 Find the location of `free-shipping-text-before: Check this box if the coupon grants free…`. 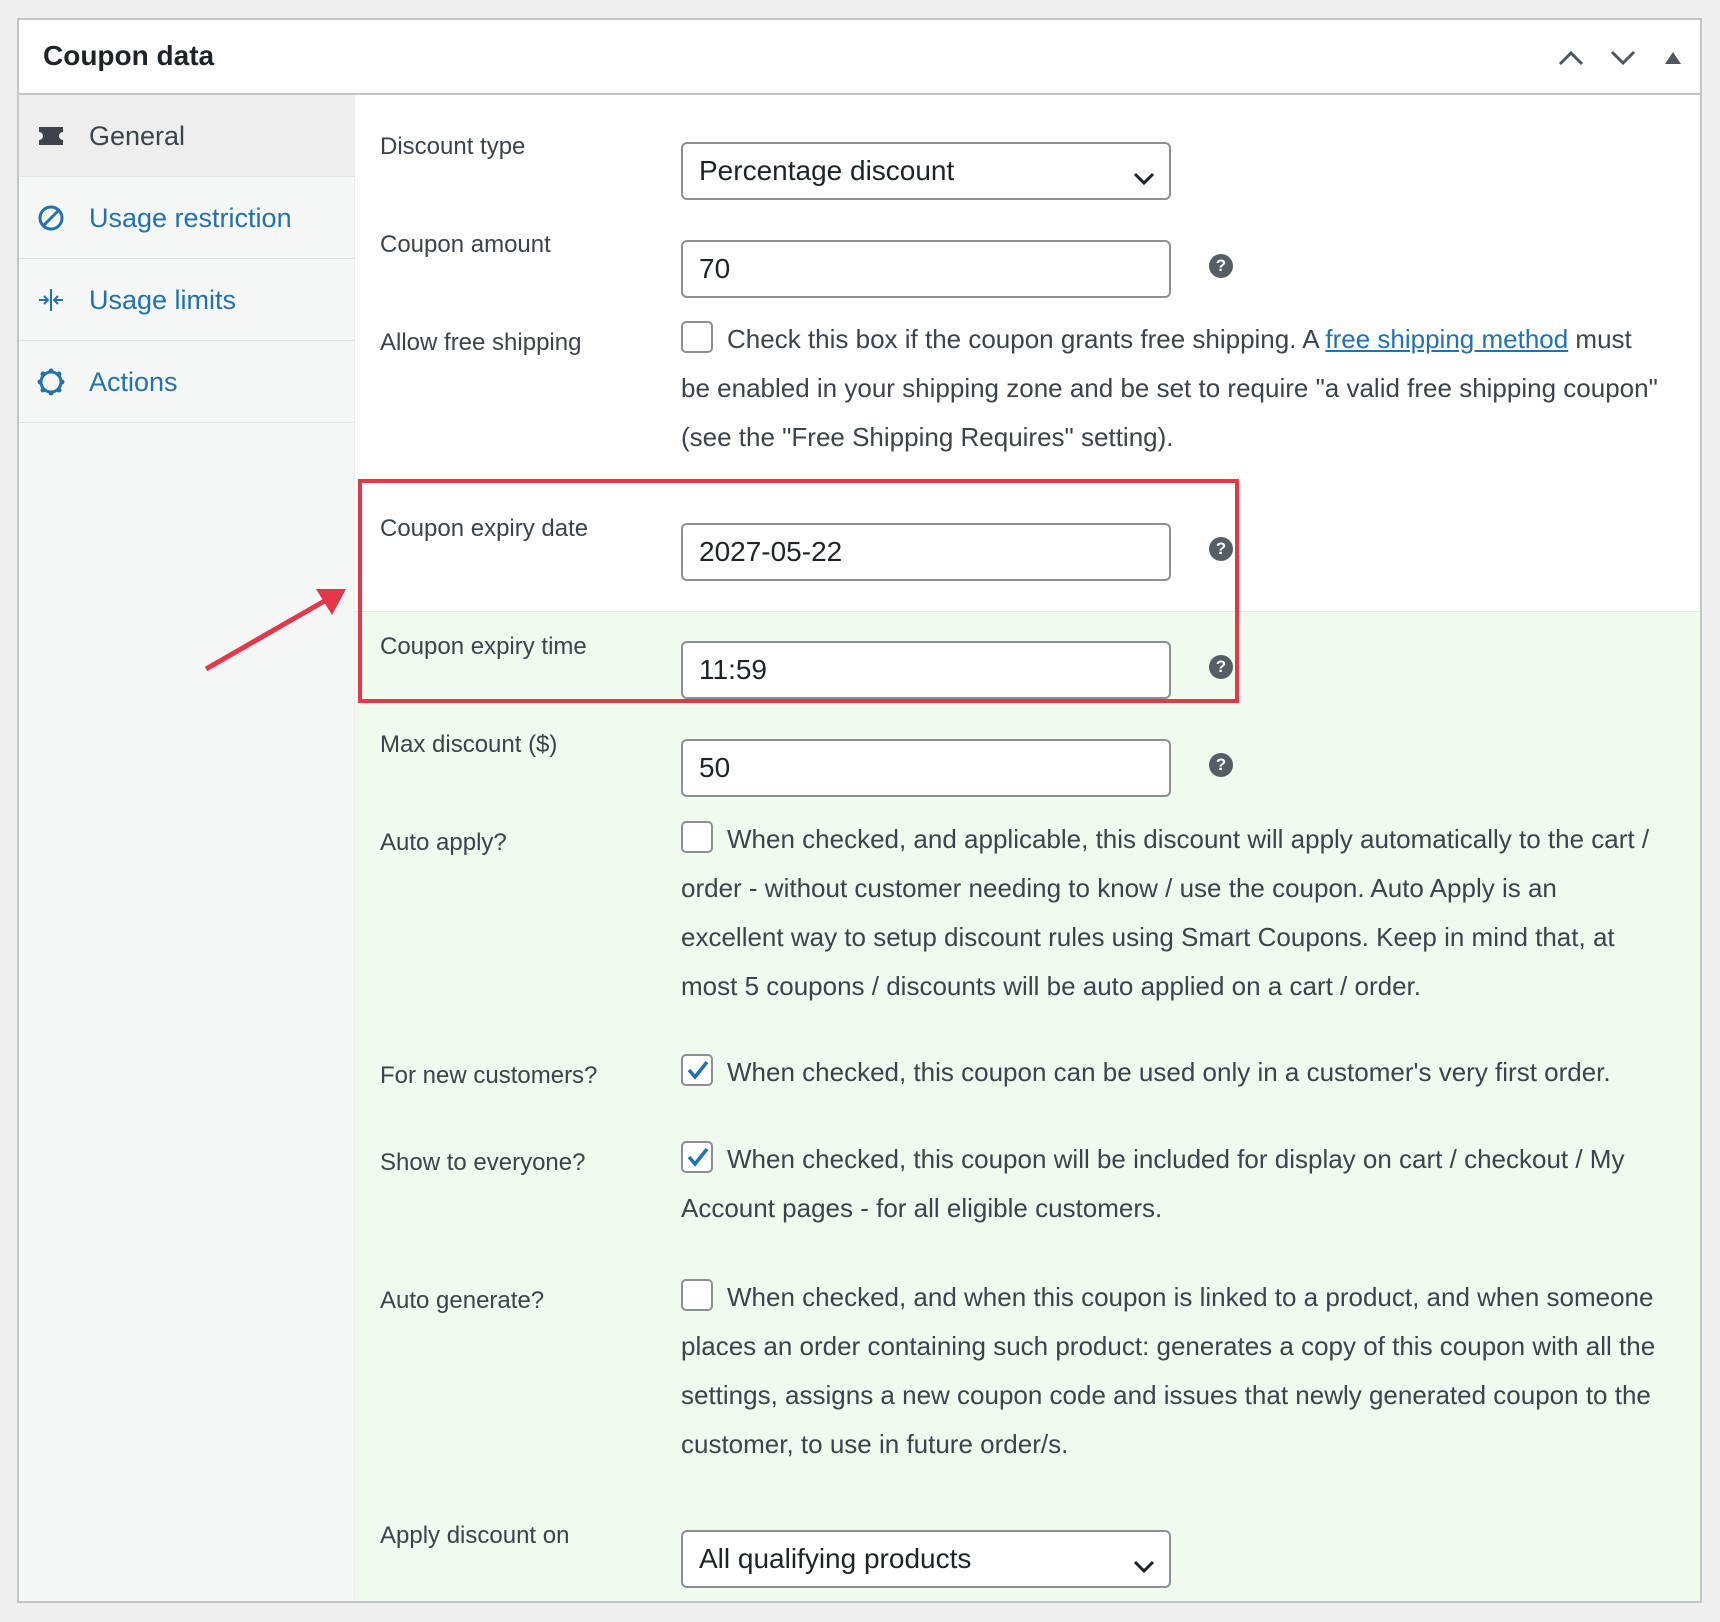

free-shipping-text-before: Check this box if the coupon grants free… is located at coordinates (1026, 339).